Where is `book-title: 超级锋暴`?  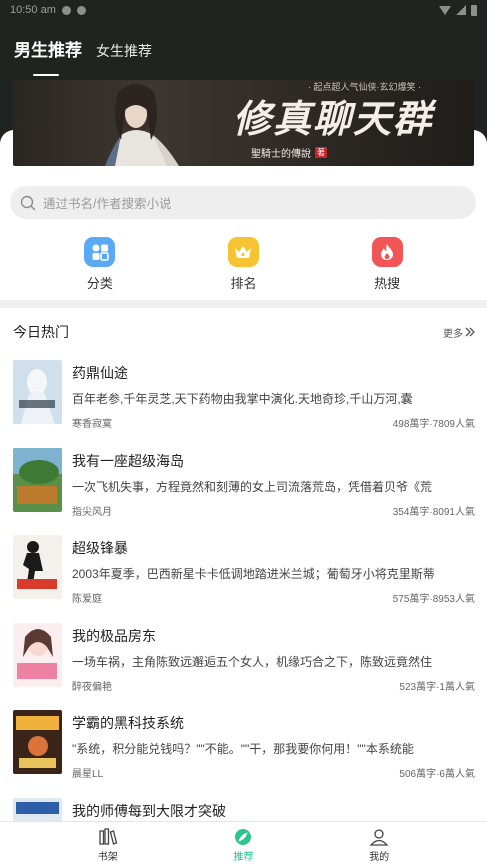 book-title: 超级锋暴 is located at coordinates (100, 548).